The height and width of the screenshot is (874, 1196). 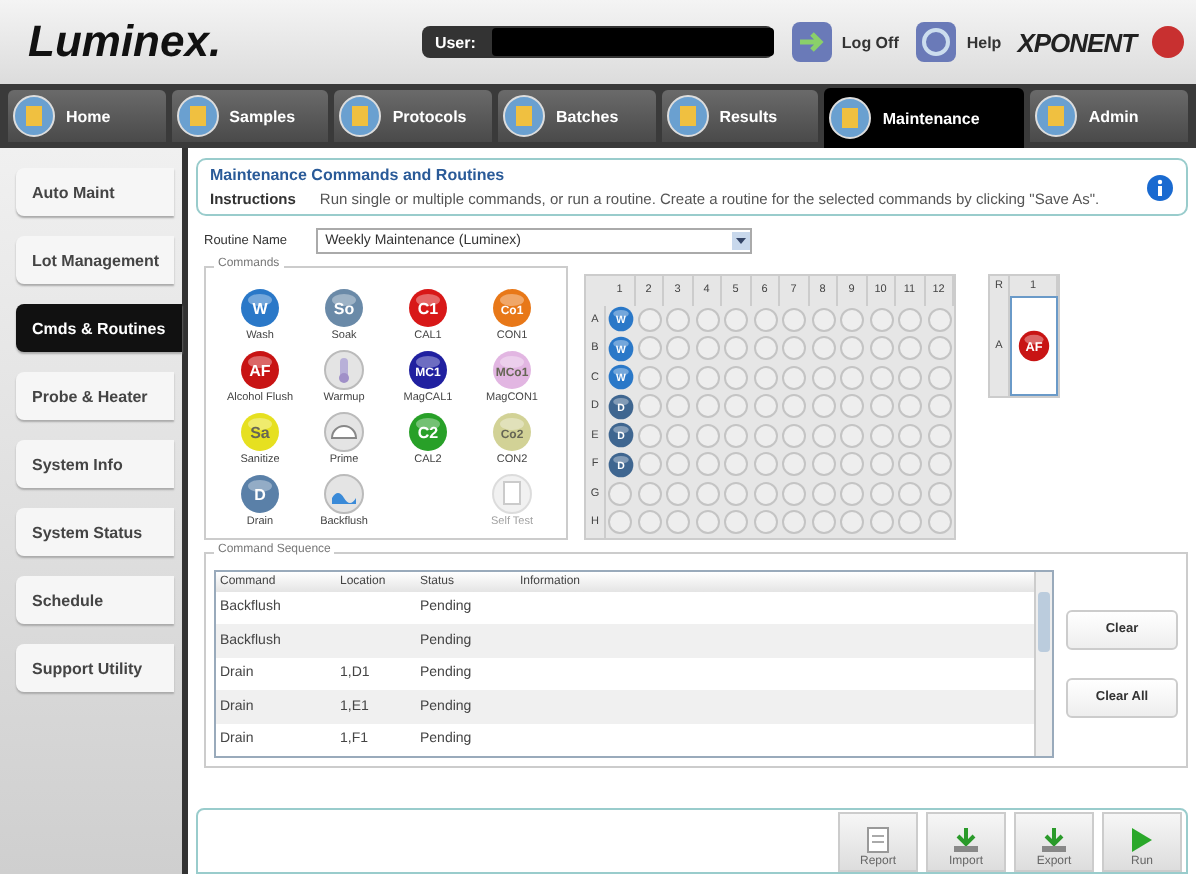 I want to click on help-button: Help, so click(x=958, y=42).